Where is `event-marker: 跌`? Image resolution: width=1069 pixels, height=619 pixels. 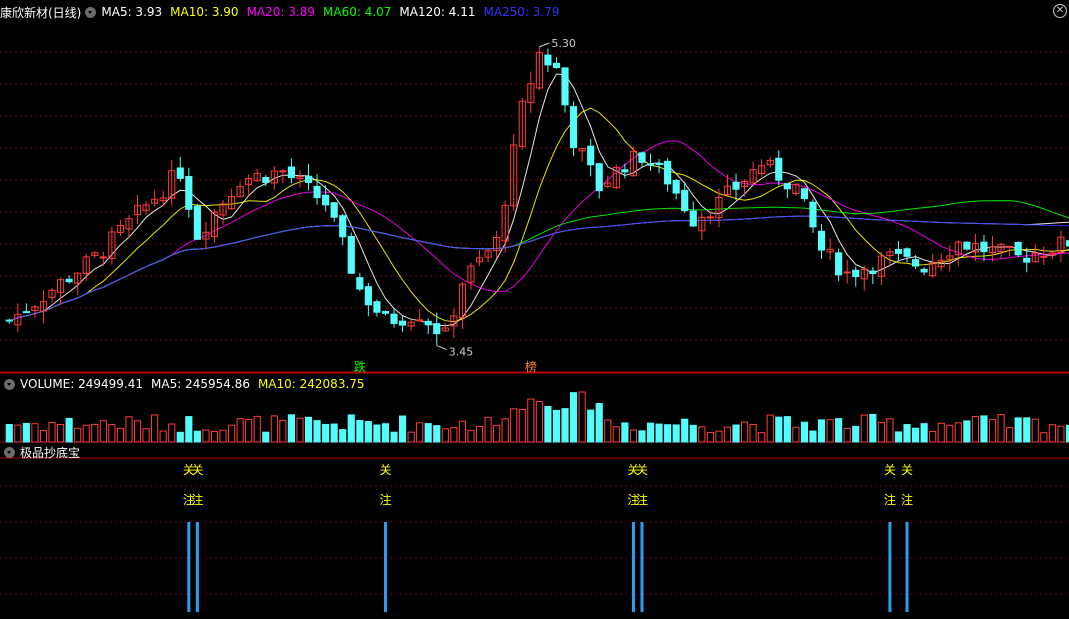 event-marker: 跌 is located at coordinates (360, 366).